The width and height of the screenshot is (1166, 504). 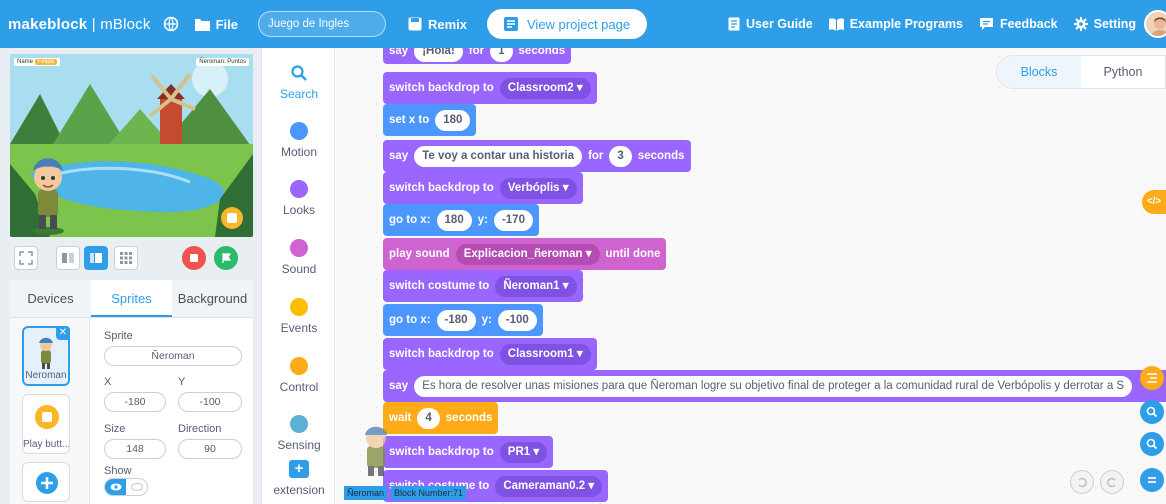 What do you see at coordinates (1039, 72) in the screenshot?
I see `tab-blocks: Blocks` at bounding box center [1039, 72].